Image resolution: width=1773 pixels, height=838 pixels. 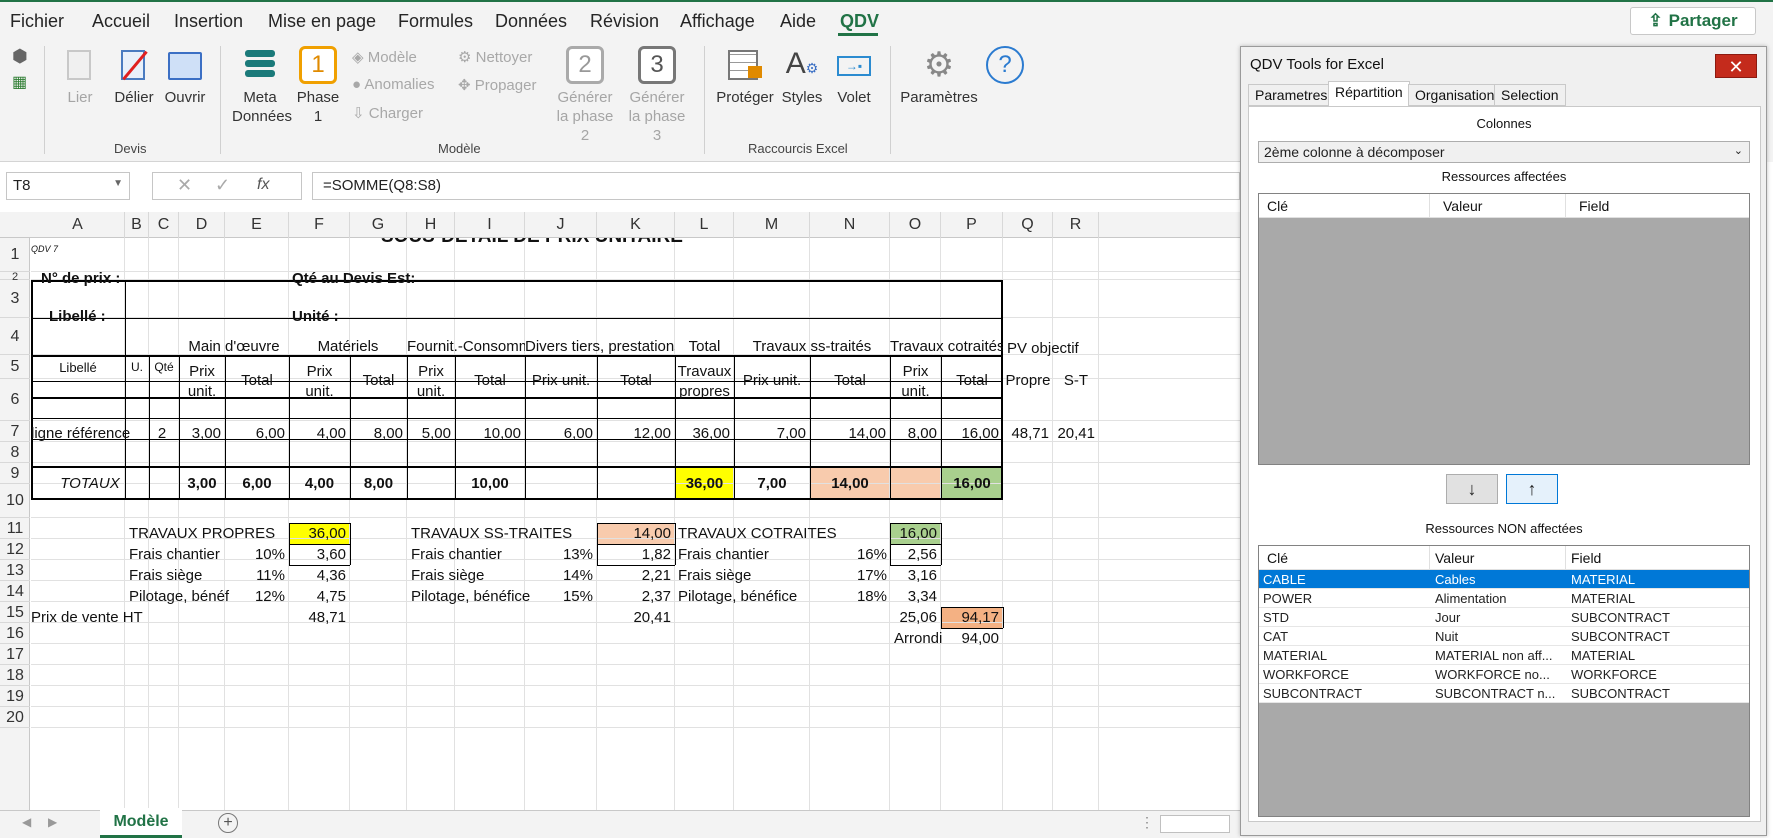 I want to click on volet-button: →▪ Volet, so click(x=854, y=76).